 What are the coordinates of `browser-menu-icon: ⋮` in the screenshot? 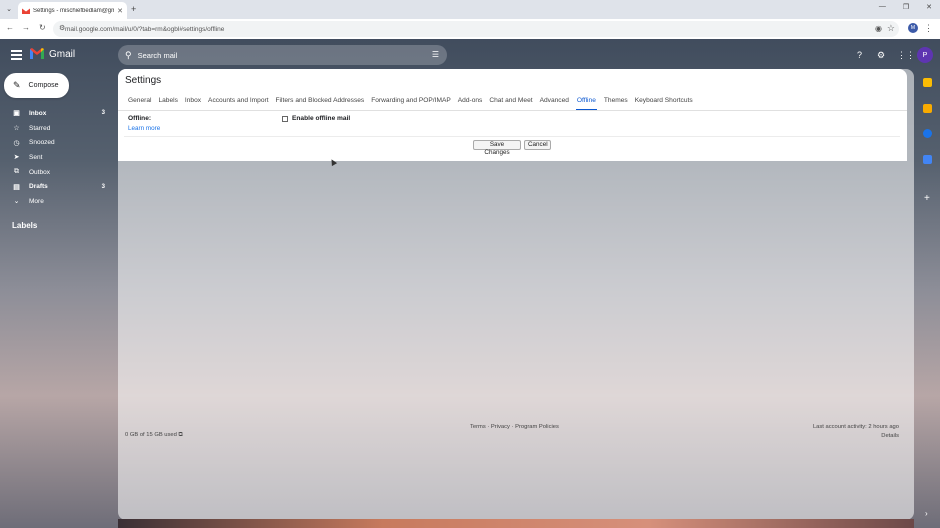 It's located at (928, 28).